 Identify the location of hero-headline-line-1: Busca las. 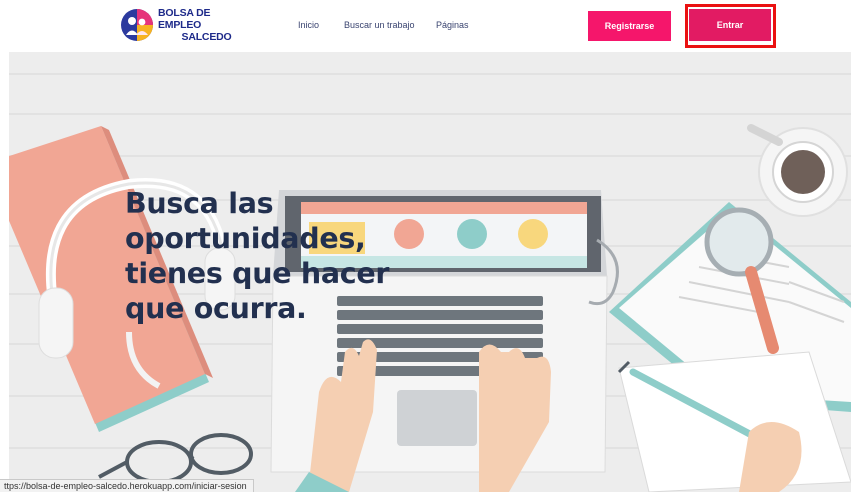
(199, 203).